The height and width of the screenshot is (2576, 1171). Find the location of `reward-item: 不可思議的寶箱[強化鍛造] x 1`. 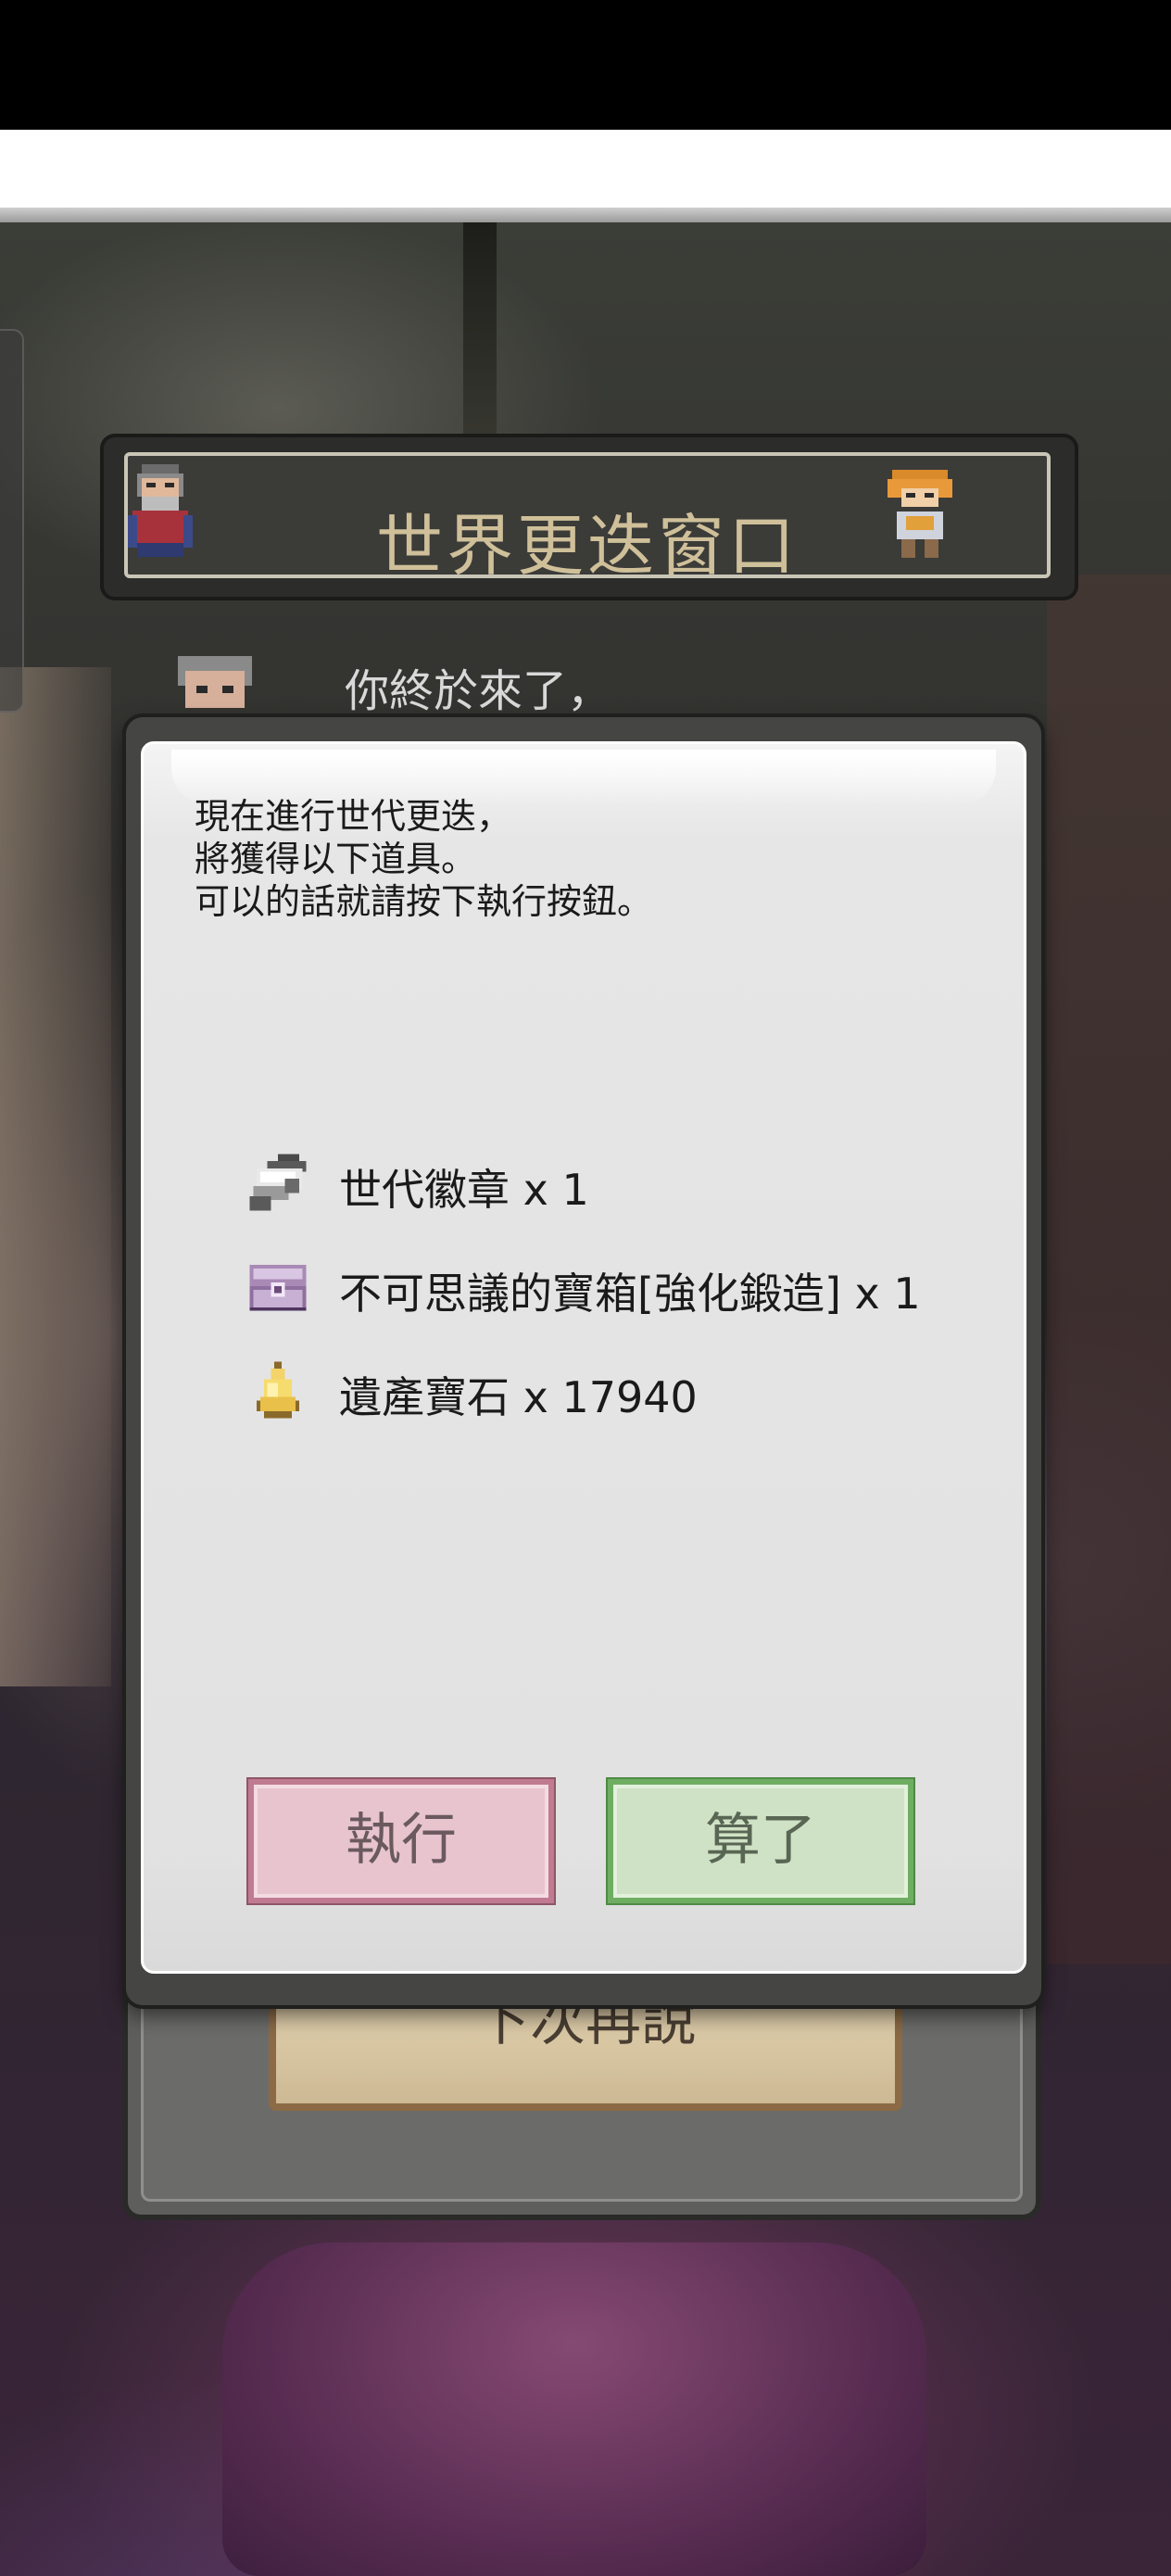

reward-item: 不可思議的寶箱[強化鍛造] x 1 is located at coordinates (641, 1285).